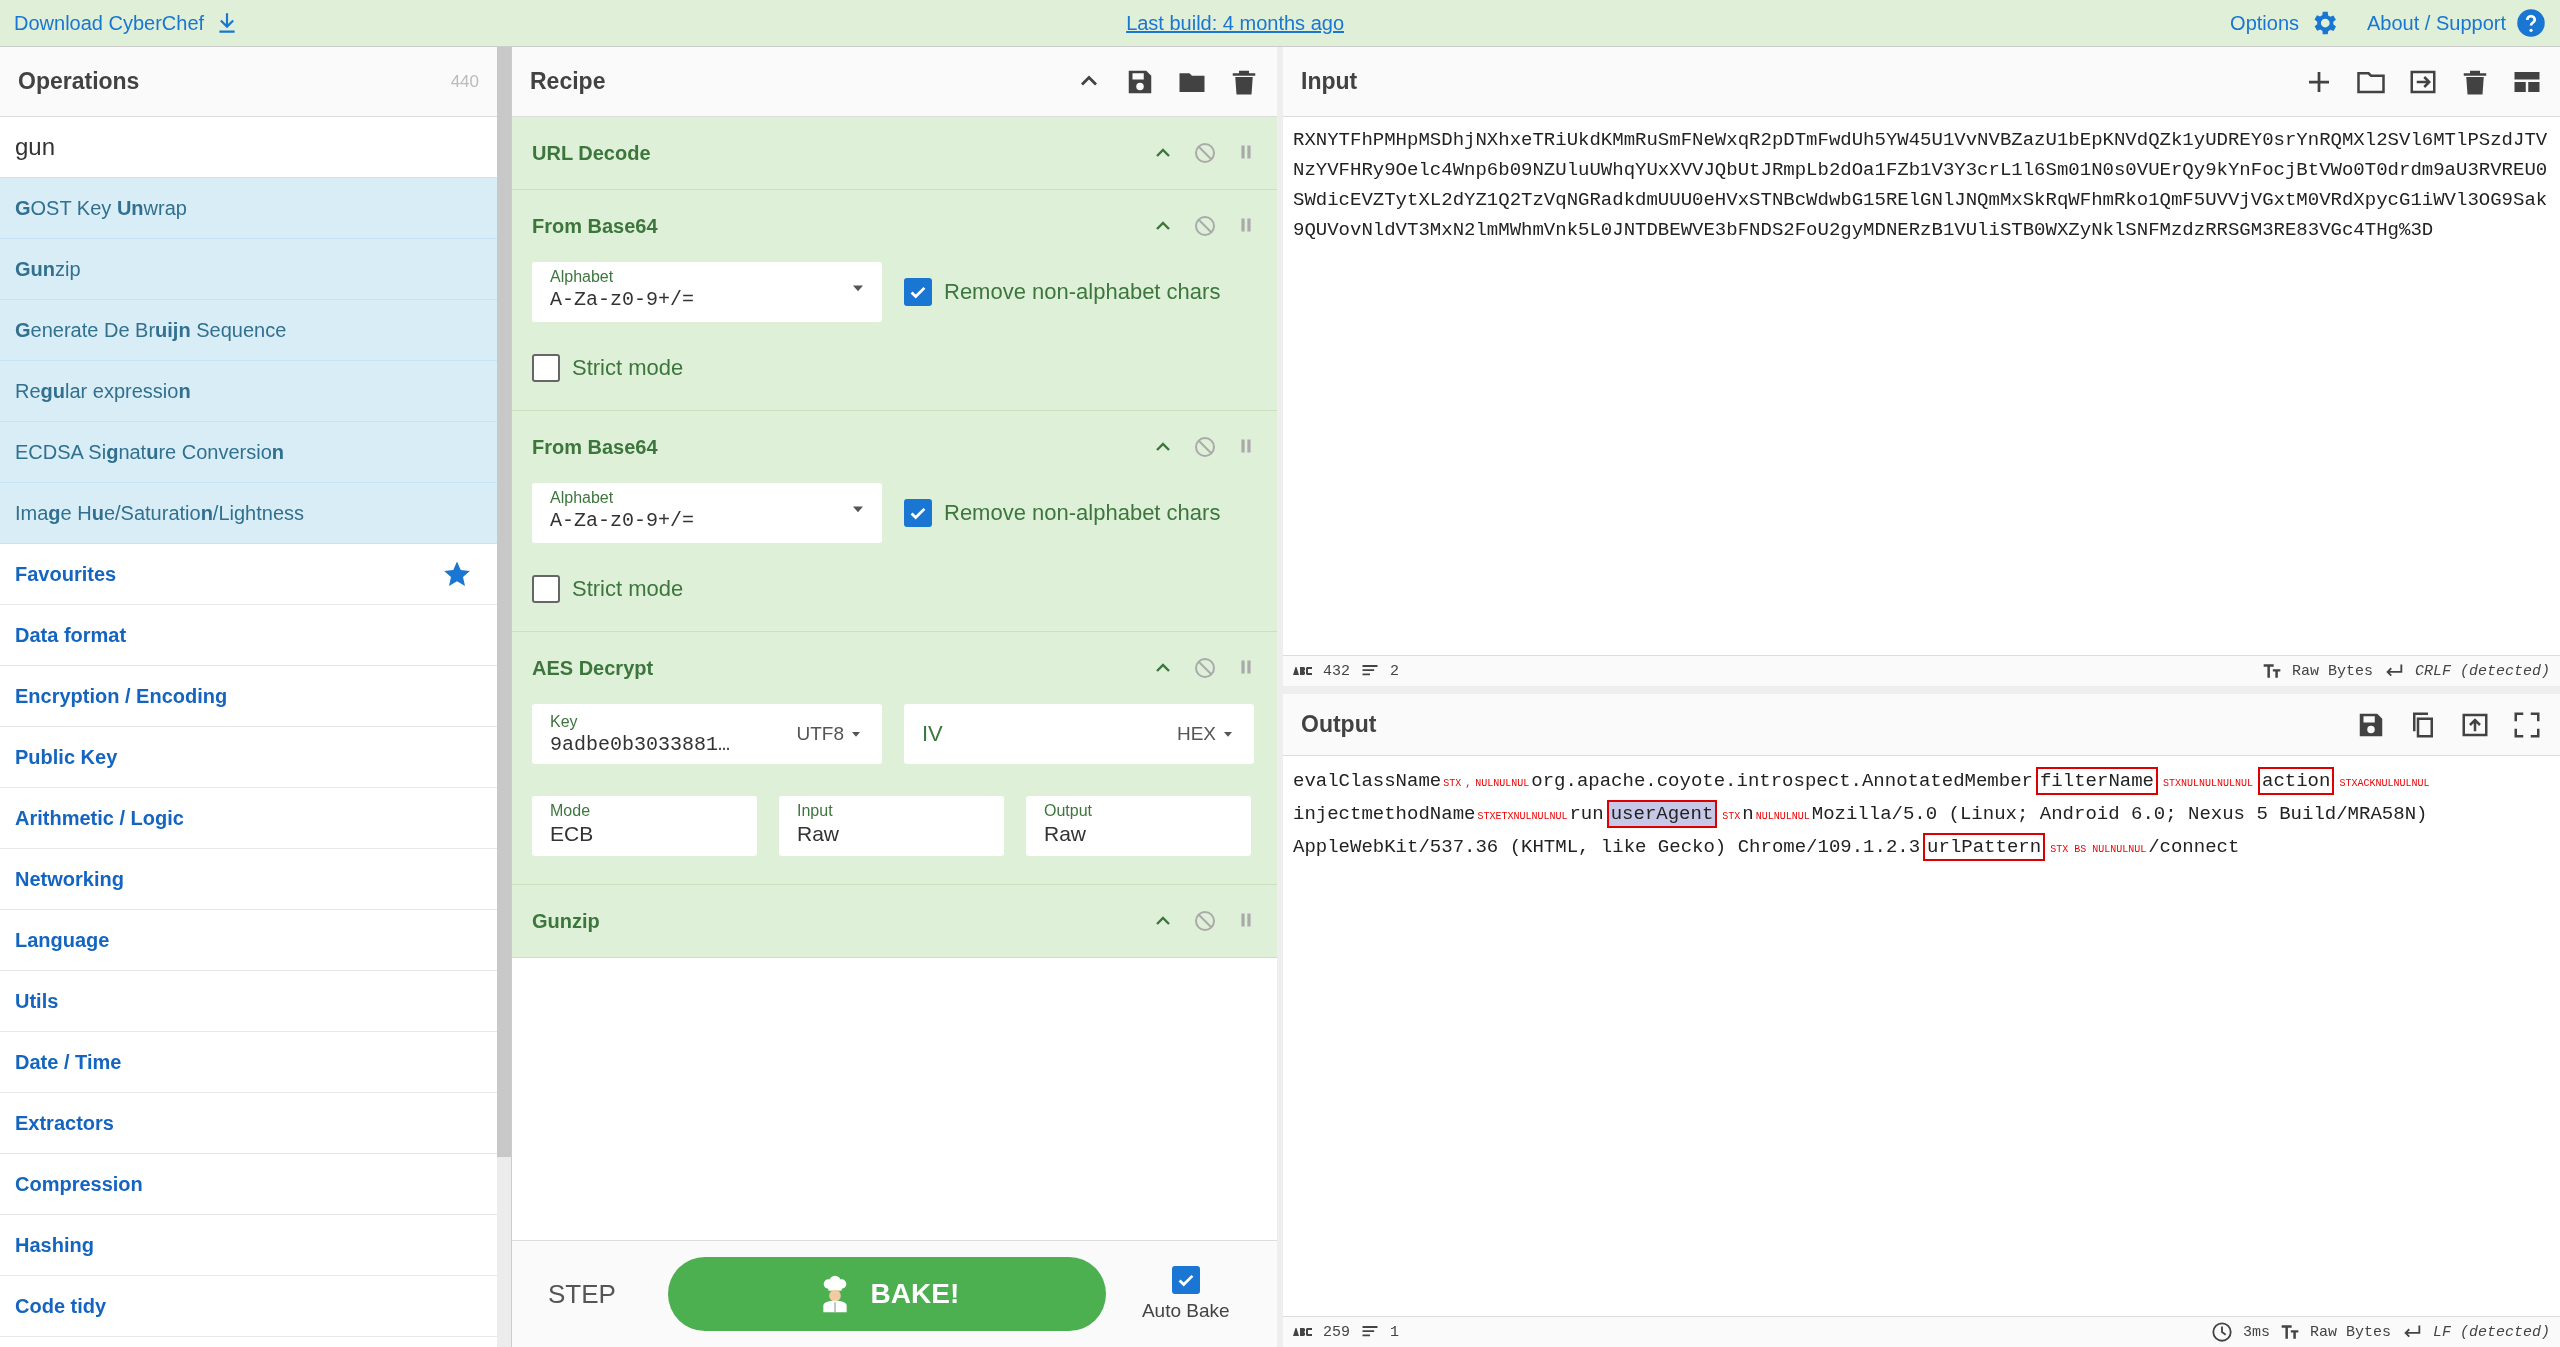 The height and width of the screenshot is (1347, 2560). I want to click on help-icon, so click(2531, 23).